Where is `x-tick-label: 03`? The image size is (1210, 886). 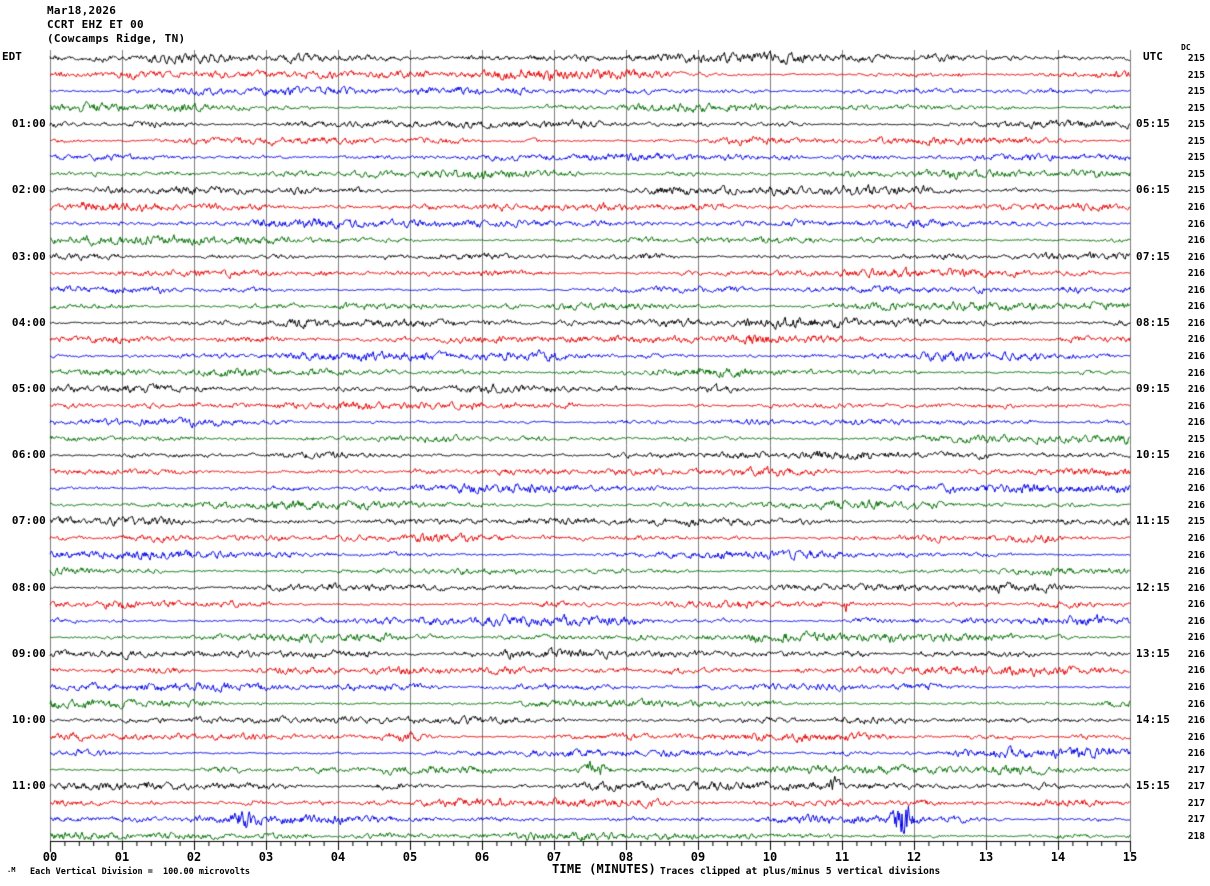
x-tick-label: 03 is located at coordinates (266, 857).